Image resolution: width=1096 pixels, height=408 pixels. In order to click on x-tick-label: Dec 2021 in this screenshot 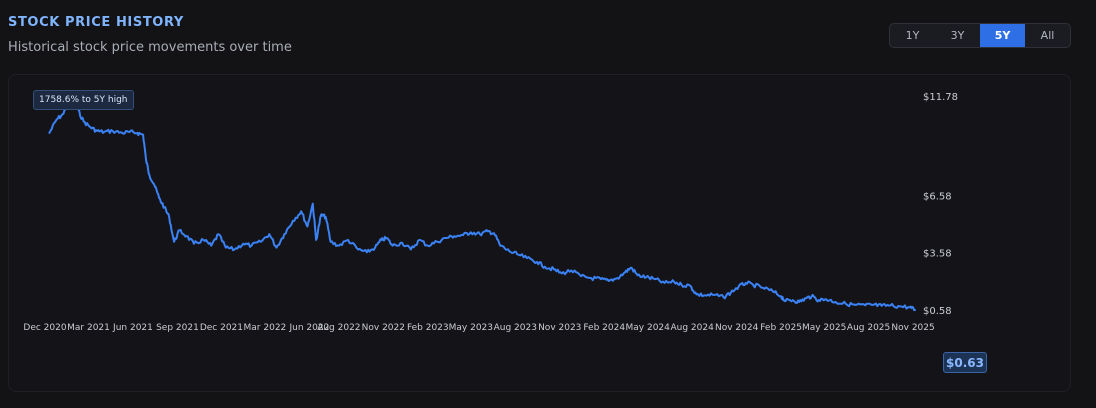, I will do `click(221, 328)`.